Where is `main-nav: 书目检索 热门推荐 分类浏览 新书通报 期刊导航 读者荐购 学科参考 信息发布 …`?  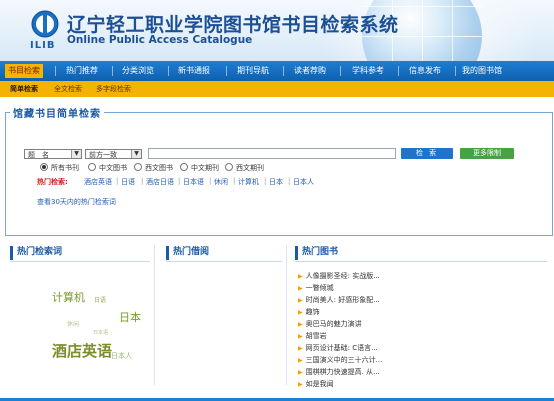 main-nav: 书目检索 热门推荐 分类浏览 新书通报 期刊导航 读者荐购 学科参考 信息发布 … is located at coordinates (277, 71).